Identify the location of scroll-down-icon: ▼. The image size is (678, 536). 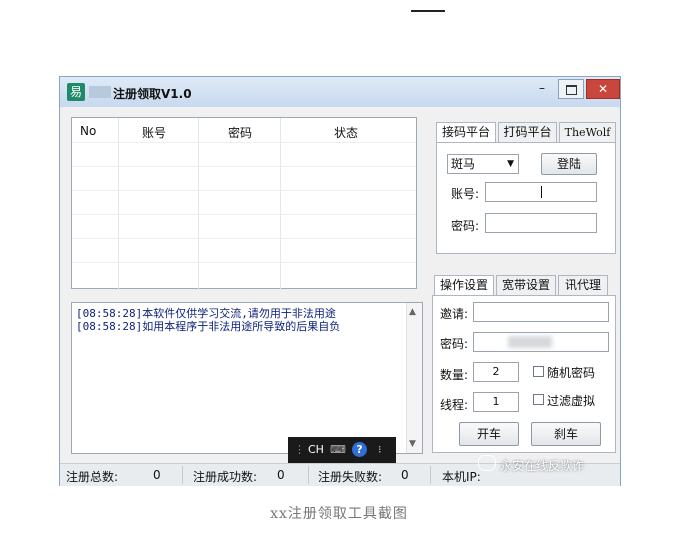
(412, 444).